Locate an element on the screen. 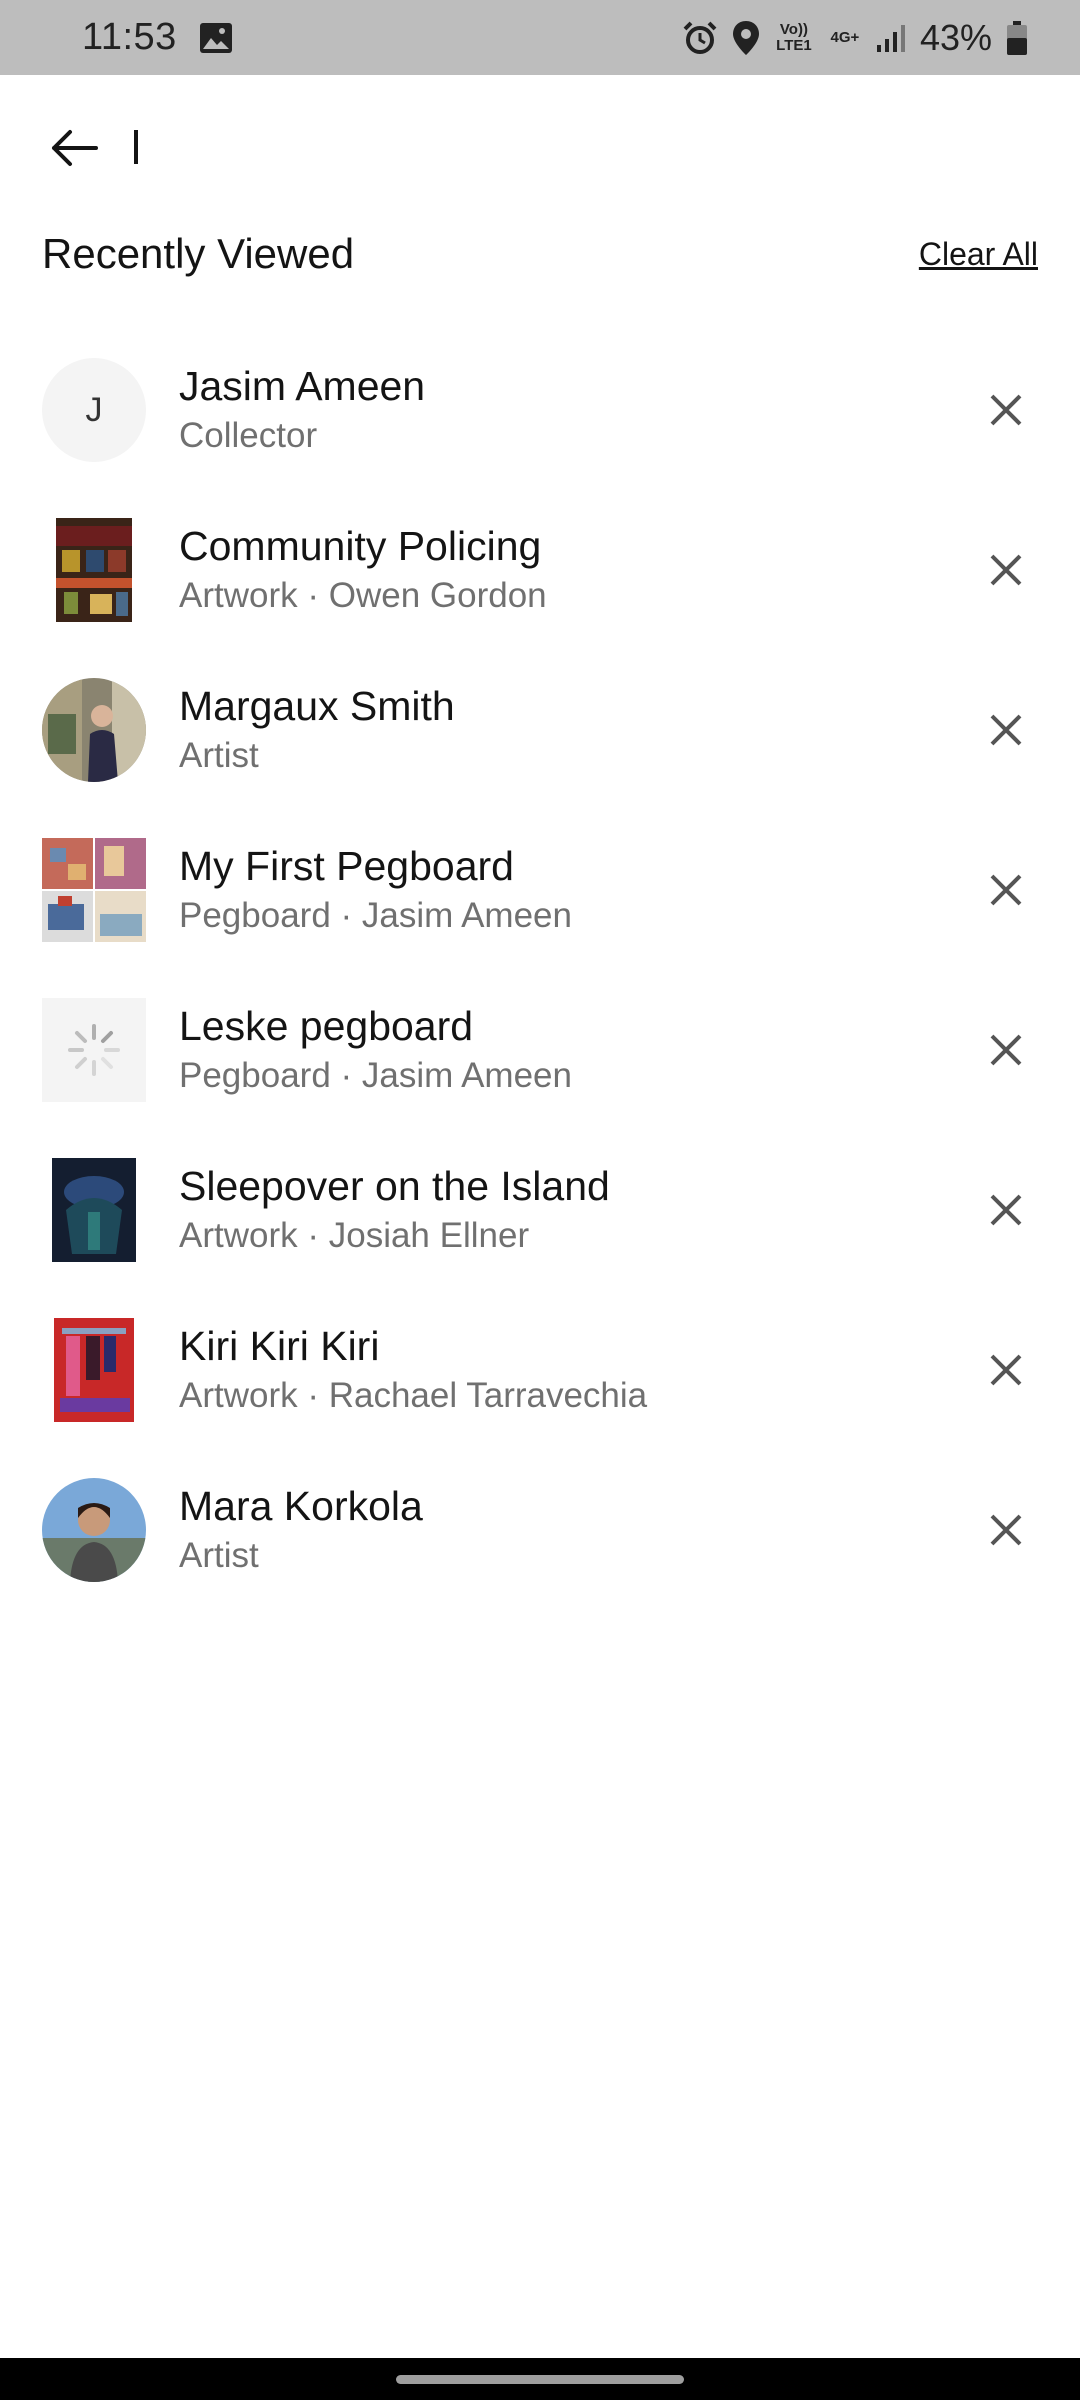  item-title: Sleepover on the Island is located at coordinates (394, 1186).